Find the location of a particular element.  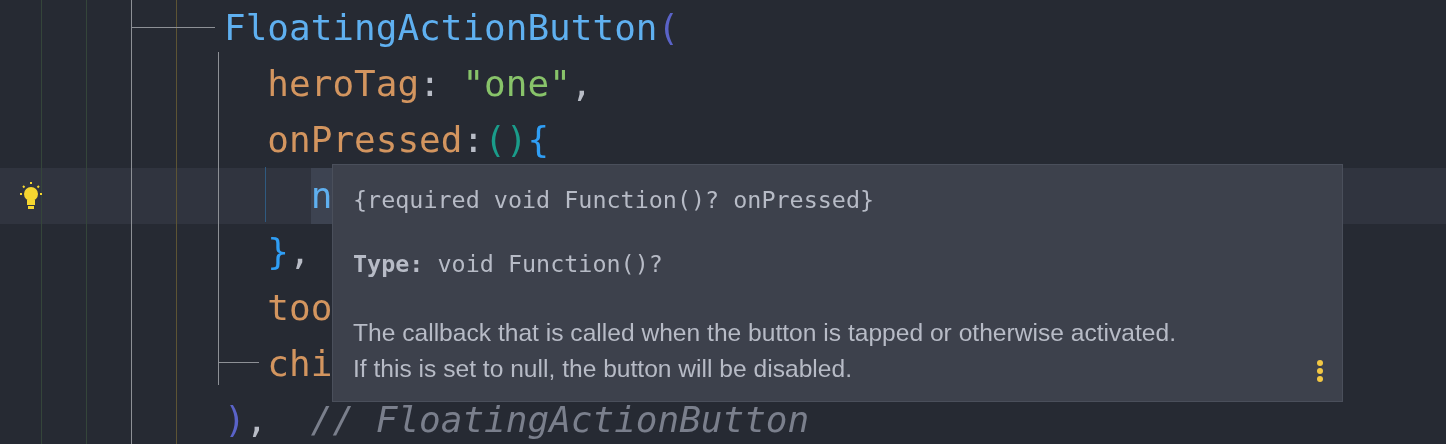

code-token: heroTag is located at coordinates (343, 84).